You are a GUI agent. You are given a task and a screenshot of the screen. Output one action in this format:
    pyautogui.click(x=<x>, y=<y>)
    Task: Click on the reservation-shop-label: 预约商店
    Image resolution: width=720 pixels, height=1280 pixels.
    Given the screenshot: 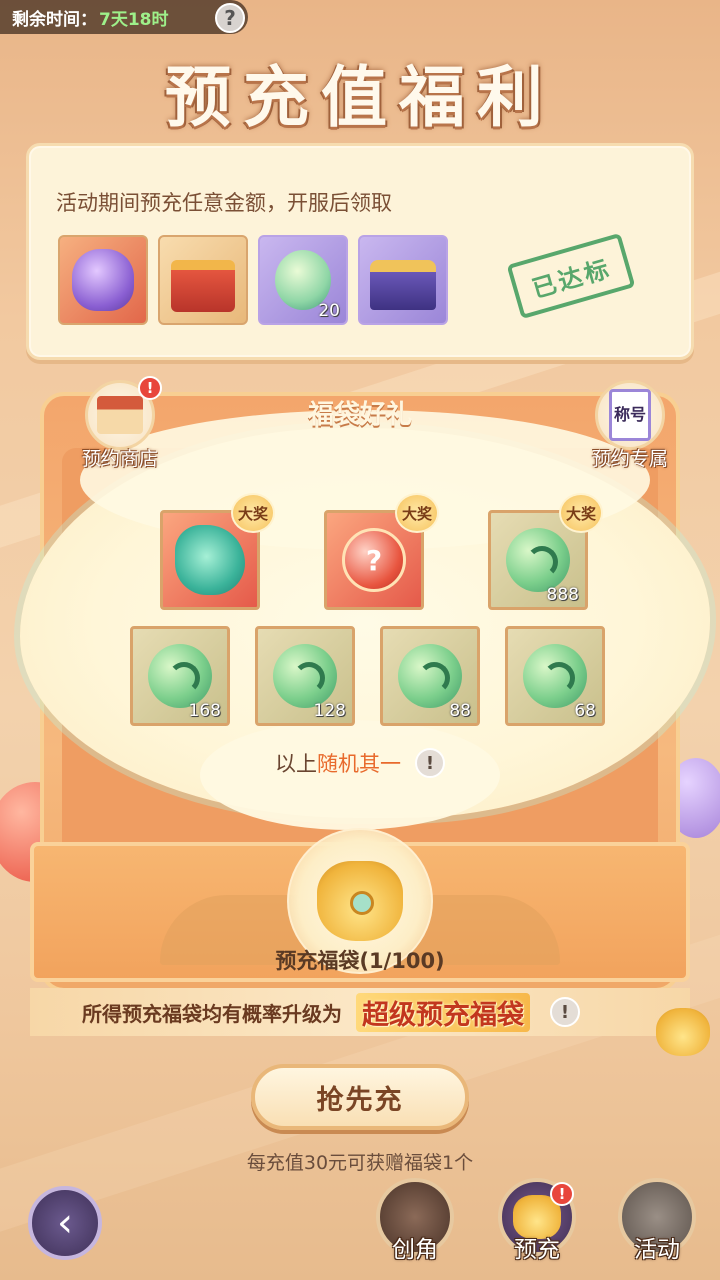 What is the action you would take?
    pyautogui.click(x=119, y=459)
    